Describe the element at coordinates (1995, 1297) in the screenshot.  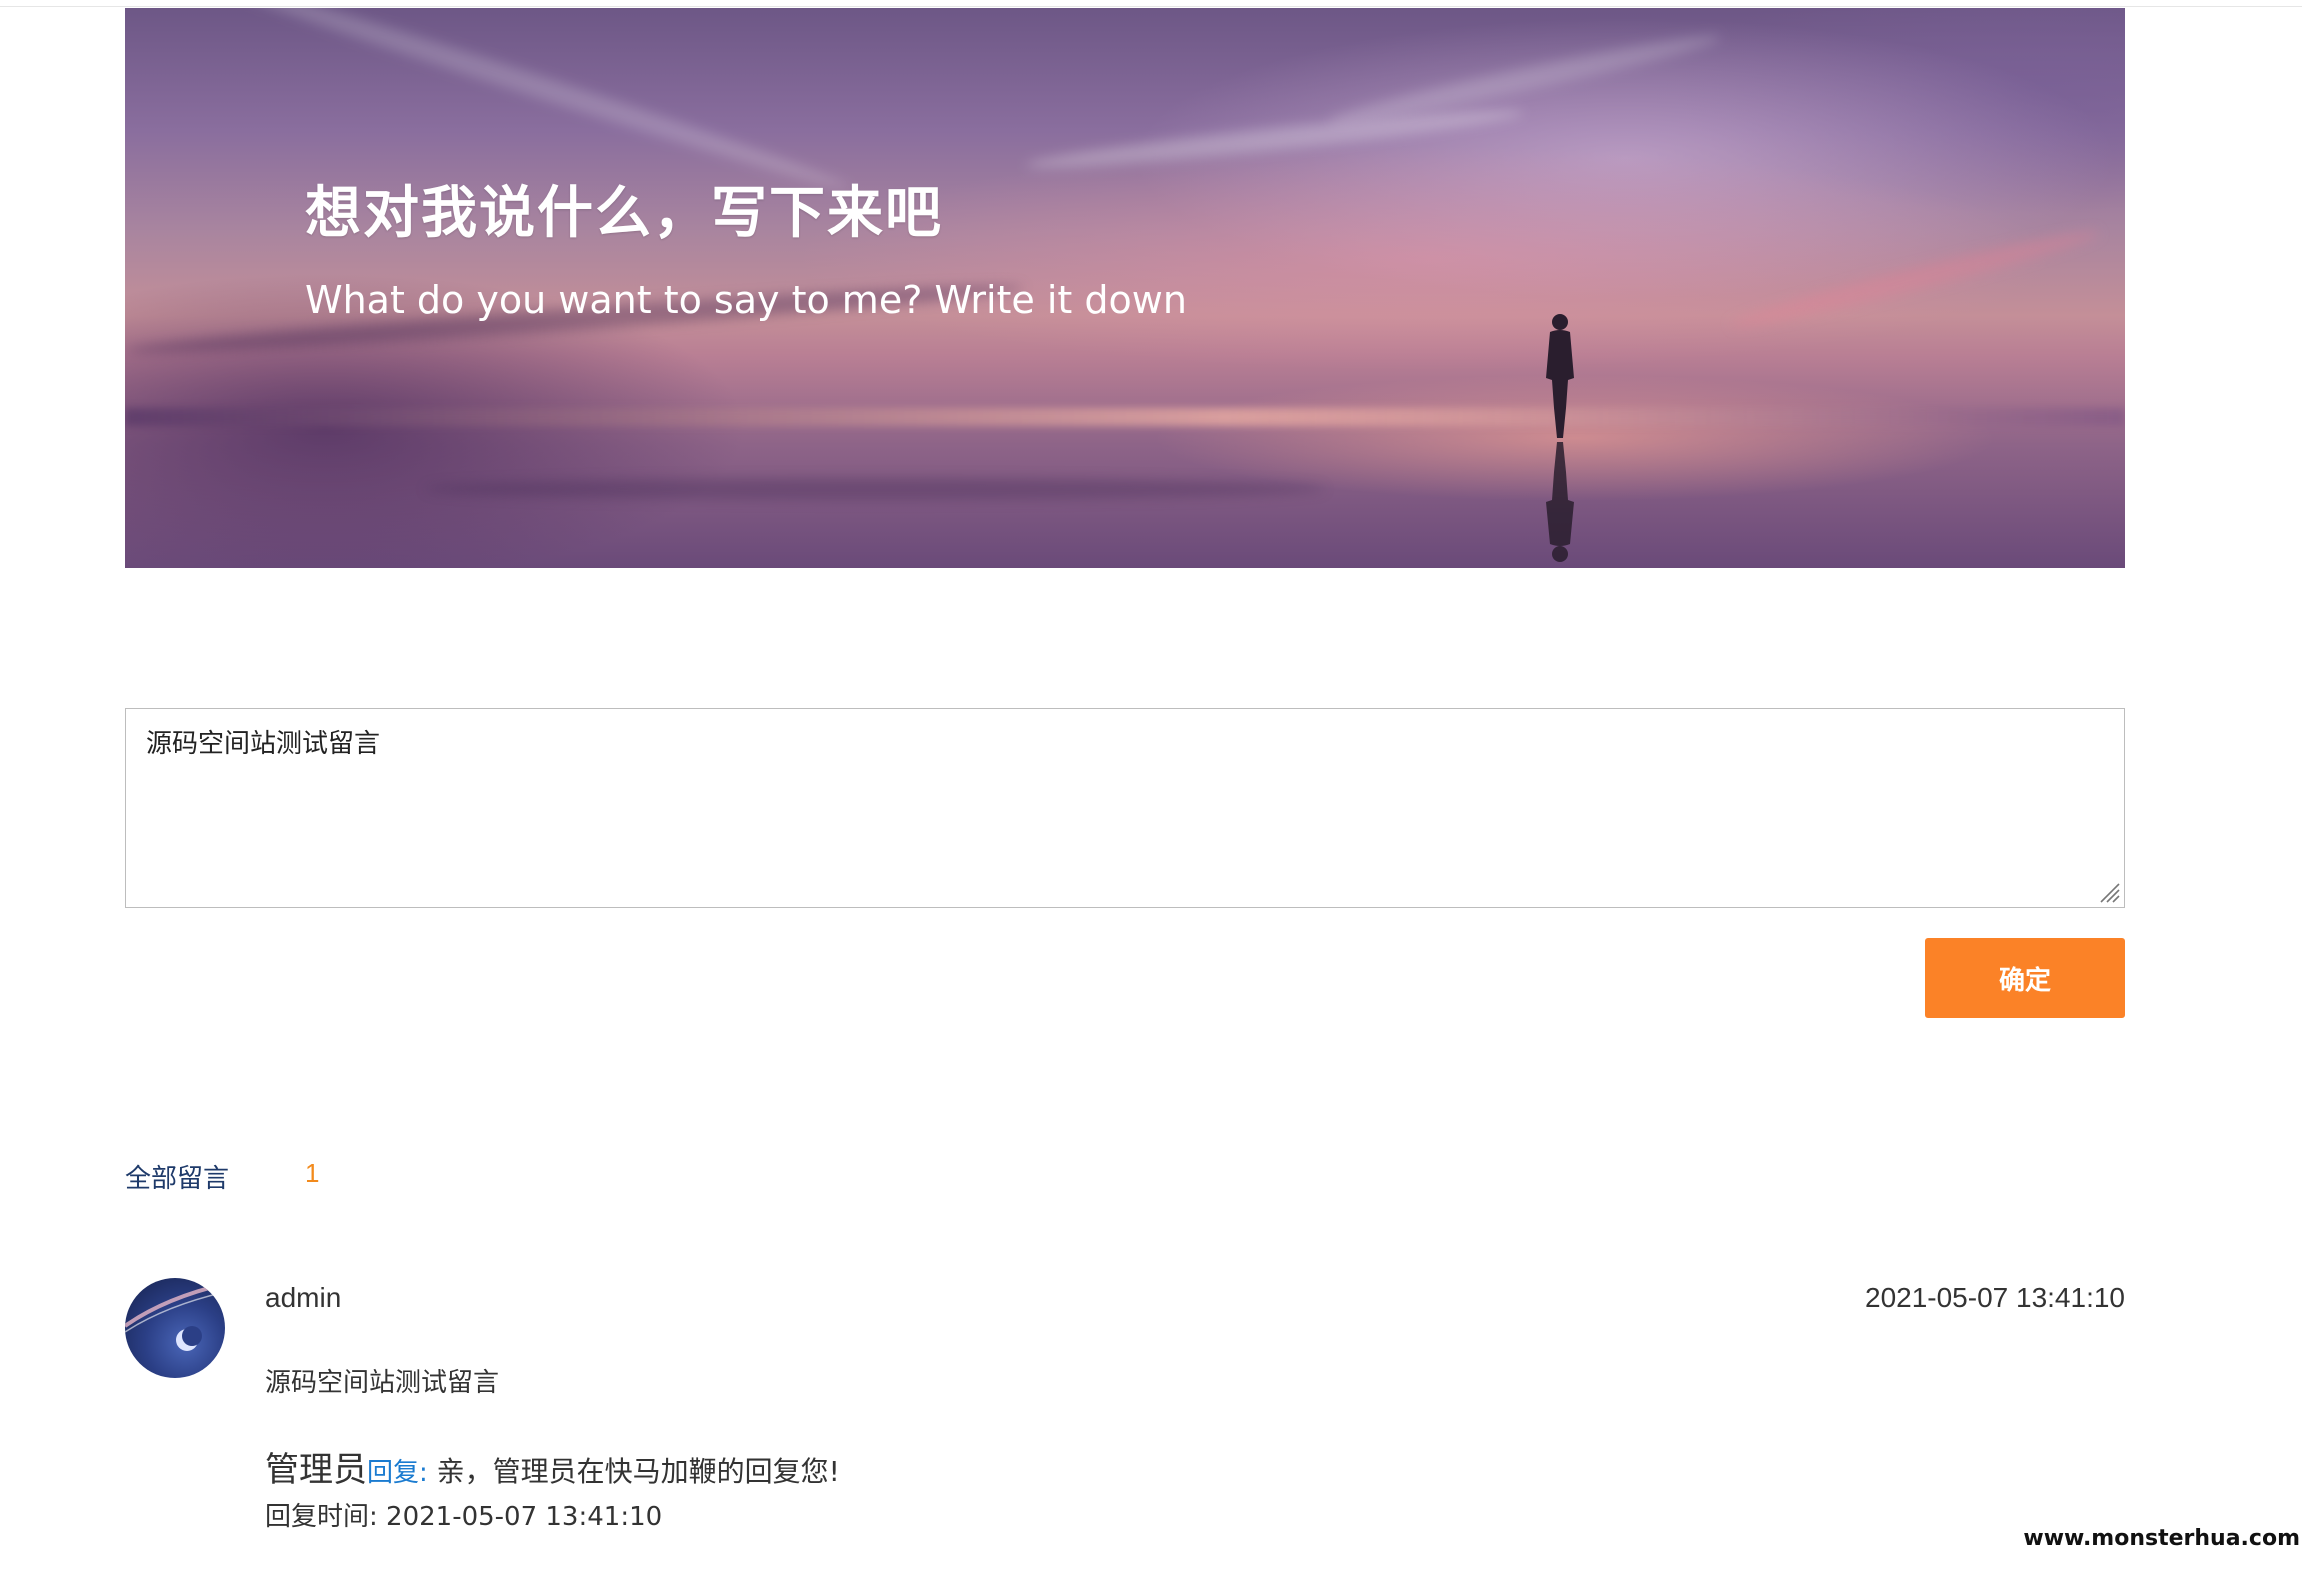
I see `comment-time: 2021-05-07 13:41:10` at that location.